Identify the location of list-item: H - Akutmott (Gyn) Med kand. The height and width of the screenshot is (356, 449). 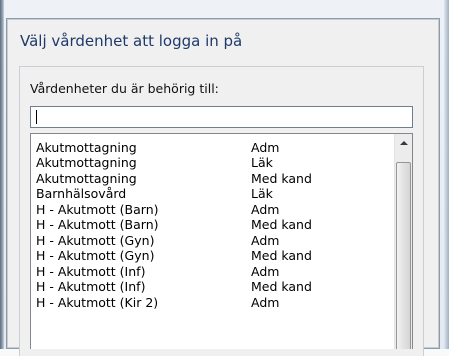
(212, 255).